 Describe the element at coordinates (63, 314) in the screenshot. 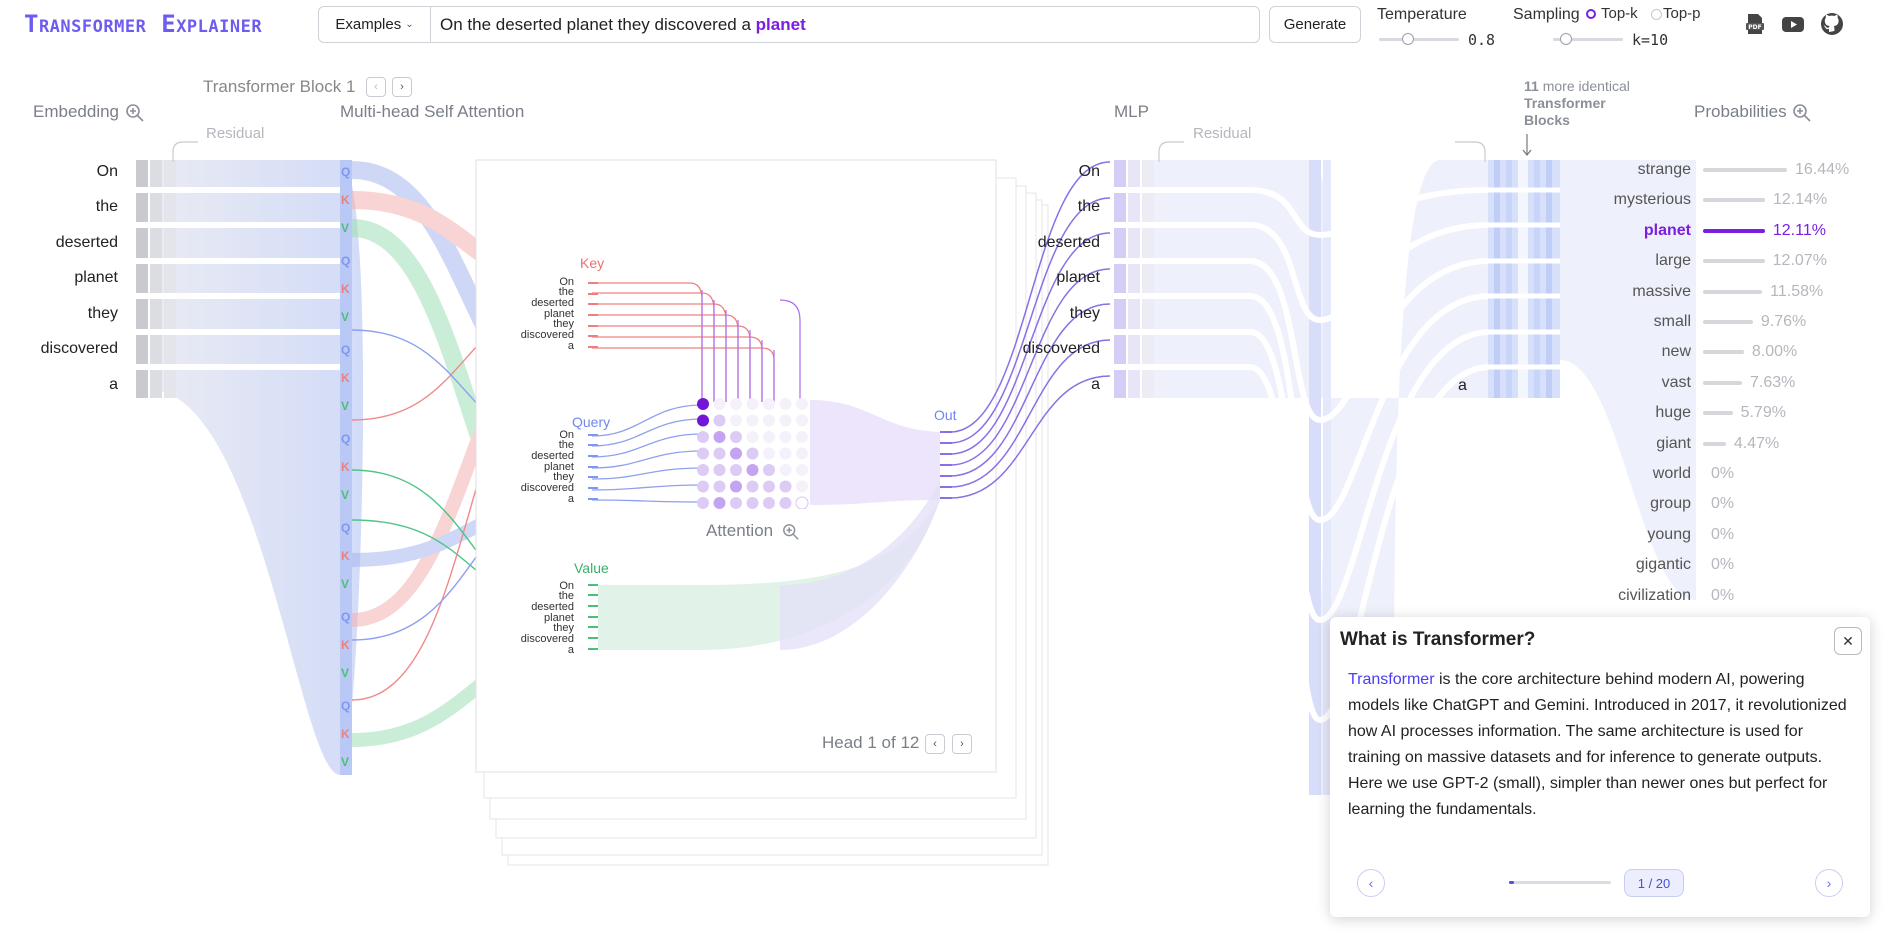

I see `token-4: they` at that location.